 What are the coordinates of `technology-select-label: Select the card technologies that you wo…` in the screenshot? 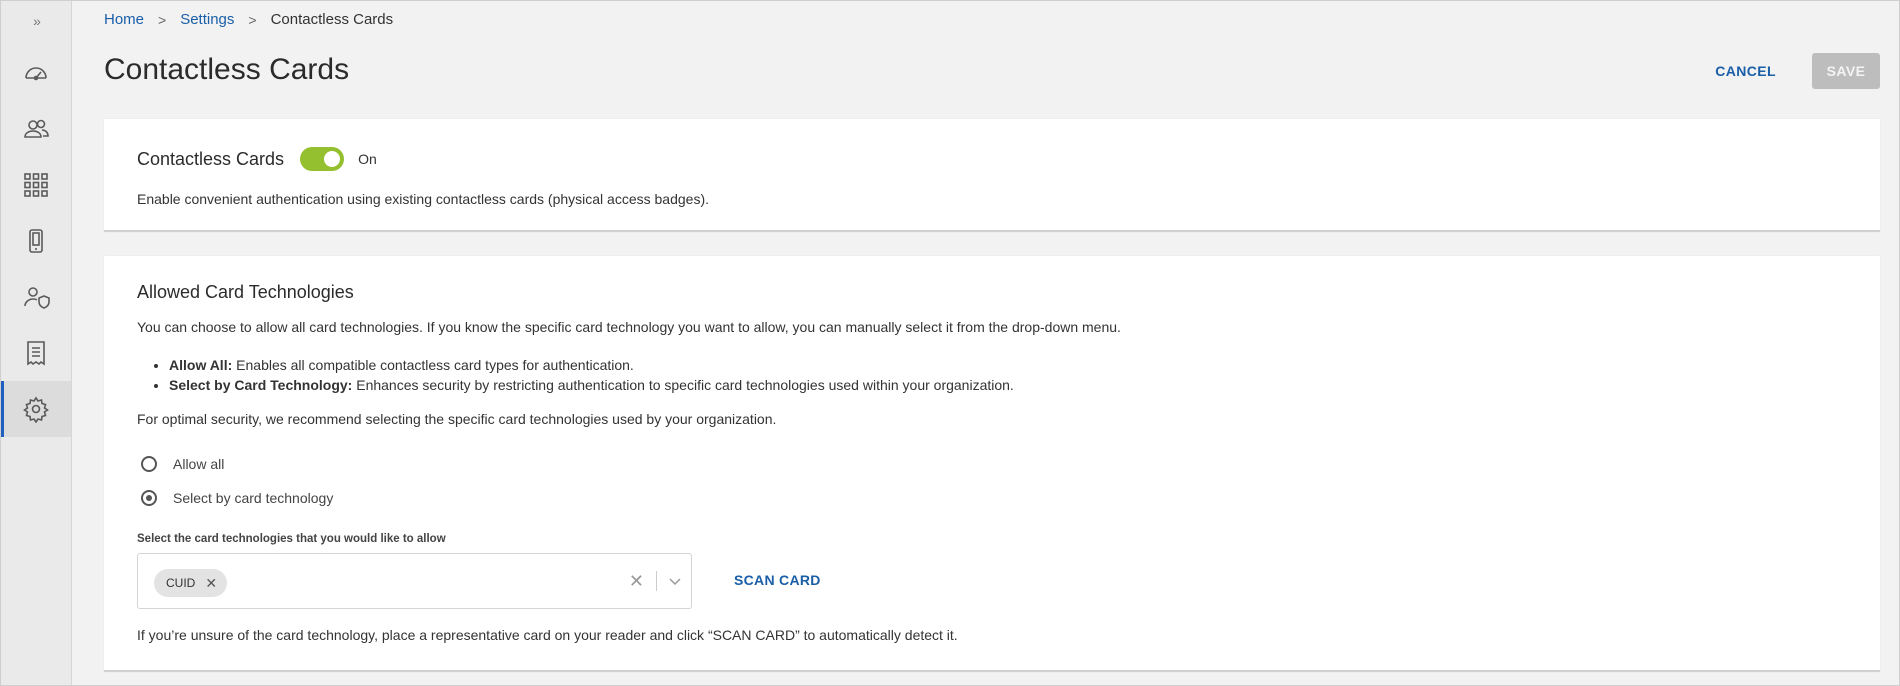 It's located at (291, 539).